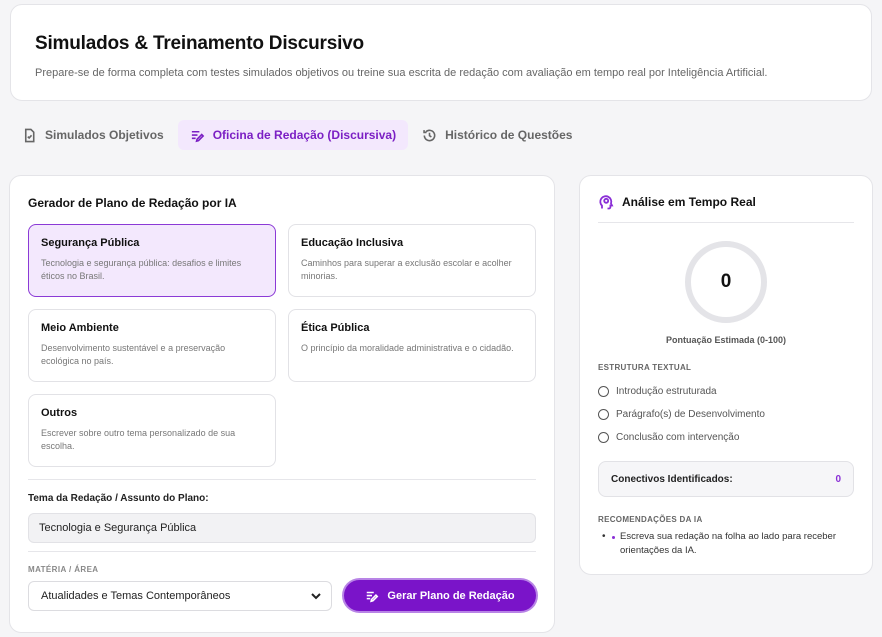  Describe the element at coordinates (352, 243) in the screenshot. I see `topic-name: Educação Inclusiva` at that location.